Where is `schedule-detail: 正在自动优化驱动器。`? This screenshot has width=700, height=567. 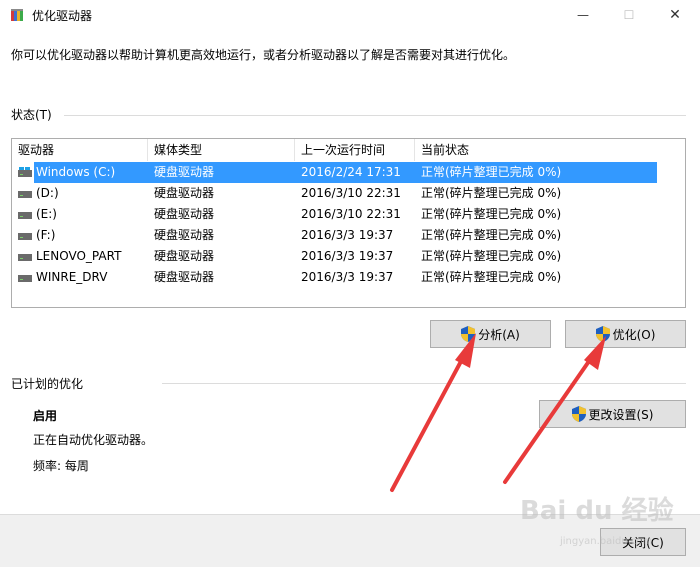
schedule-detail: 正在自动优化驱动器。 is located at coordinates (93, 440).